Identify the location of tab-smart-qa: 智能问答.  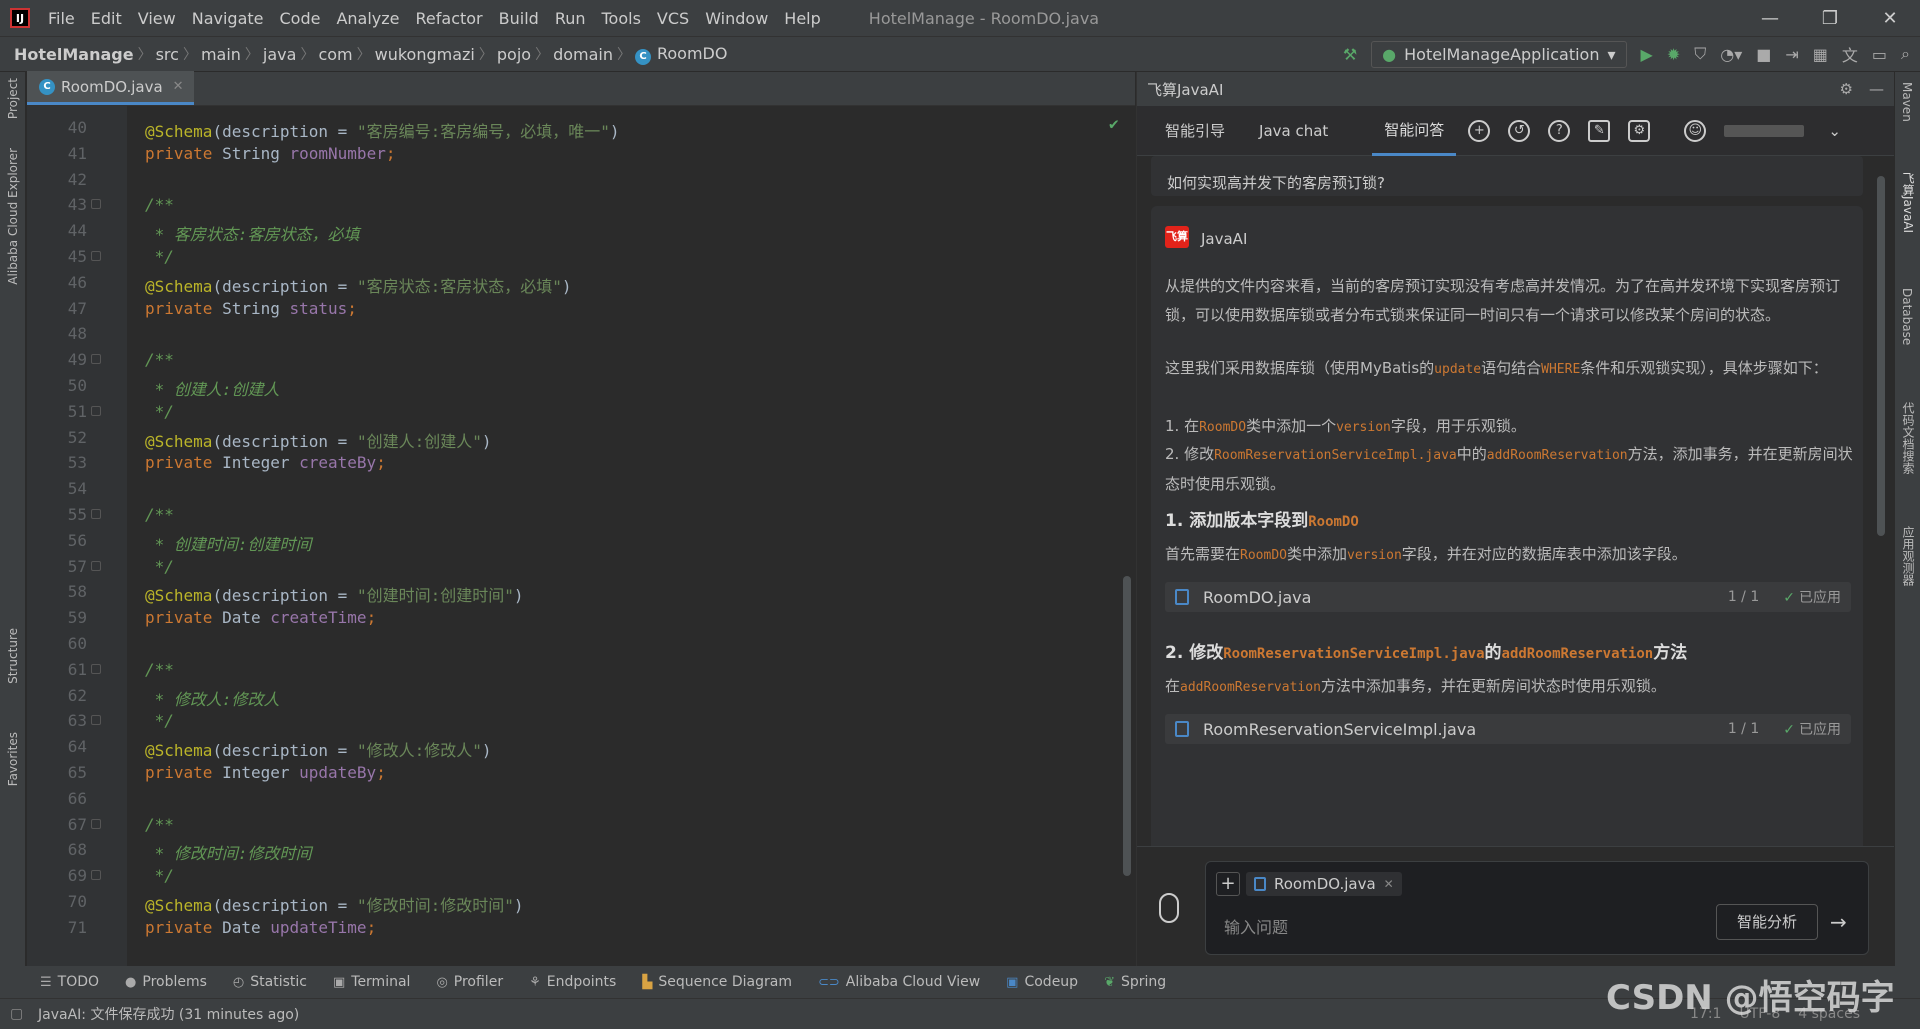
(1414, 131).